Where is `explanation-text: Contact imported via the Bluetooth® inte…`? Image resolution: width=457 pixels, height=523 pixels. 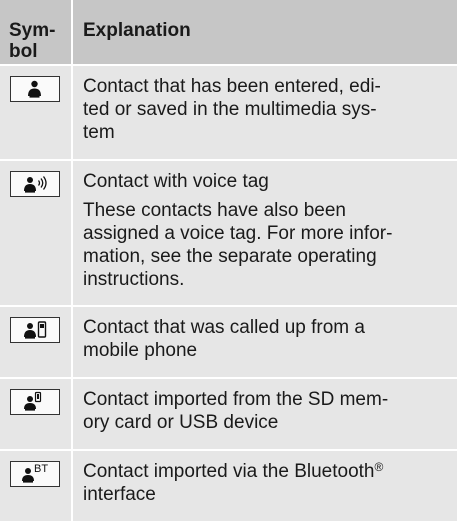 explanation-text: Contact imported via the Bluetooth® inte… is located at coordinates (265, 483).